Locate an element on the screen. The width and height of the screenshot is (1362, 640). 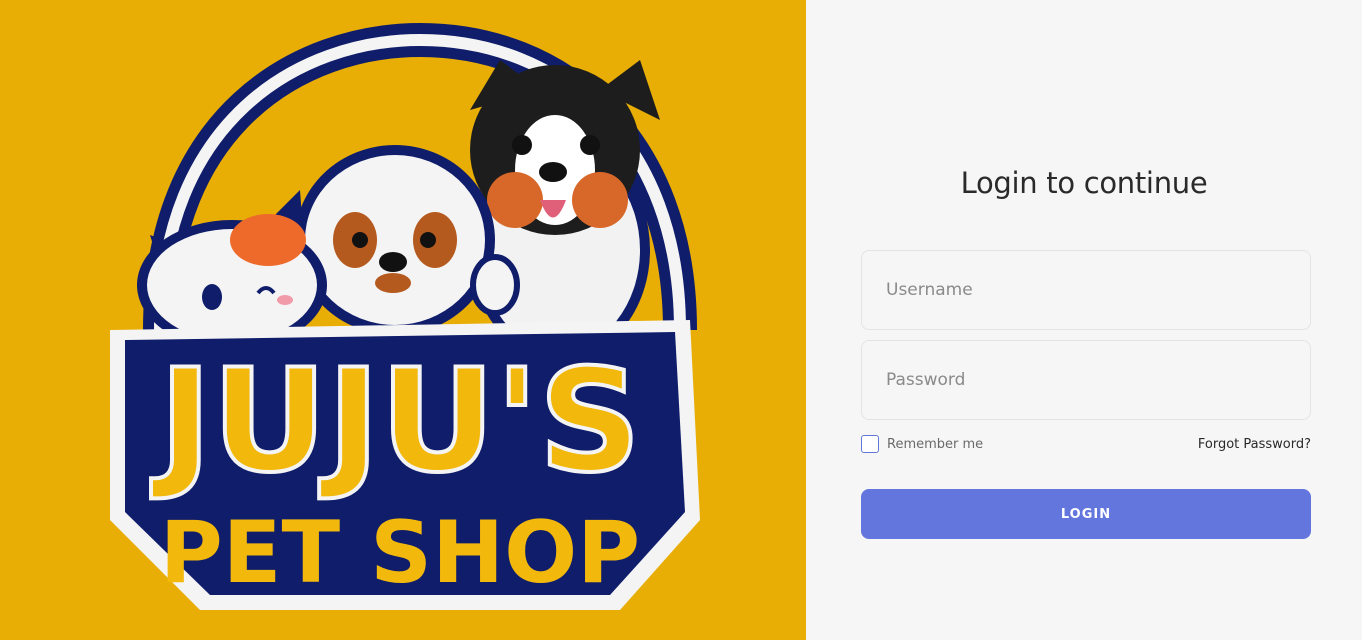
forgot-password-link: Forgot Password? is located at coordinates (1254, 444).